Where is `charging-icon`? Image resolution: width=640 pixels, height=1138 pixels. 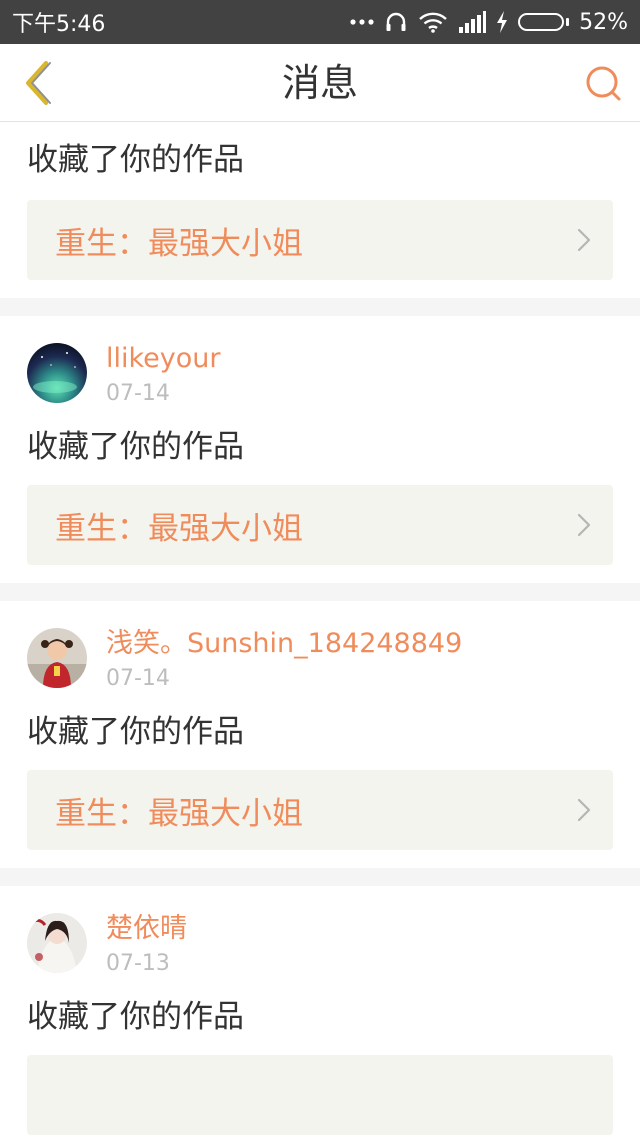 charging-icon is located at coordinates (502, 22).